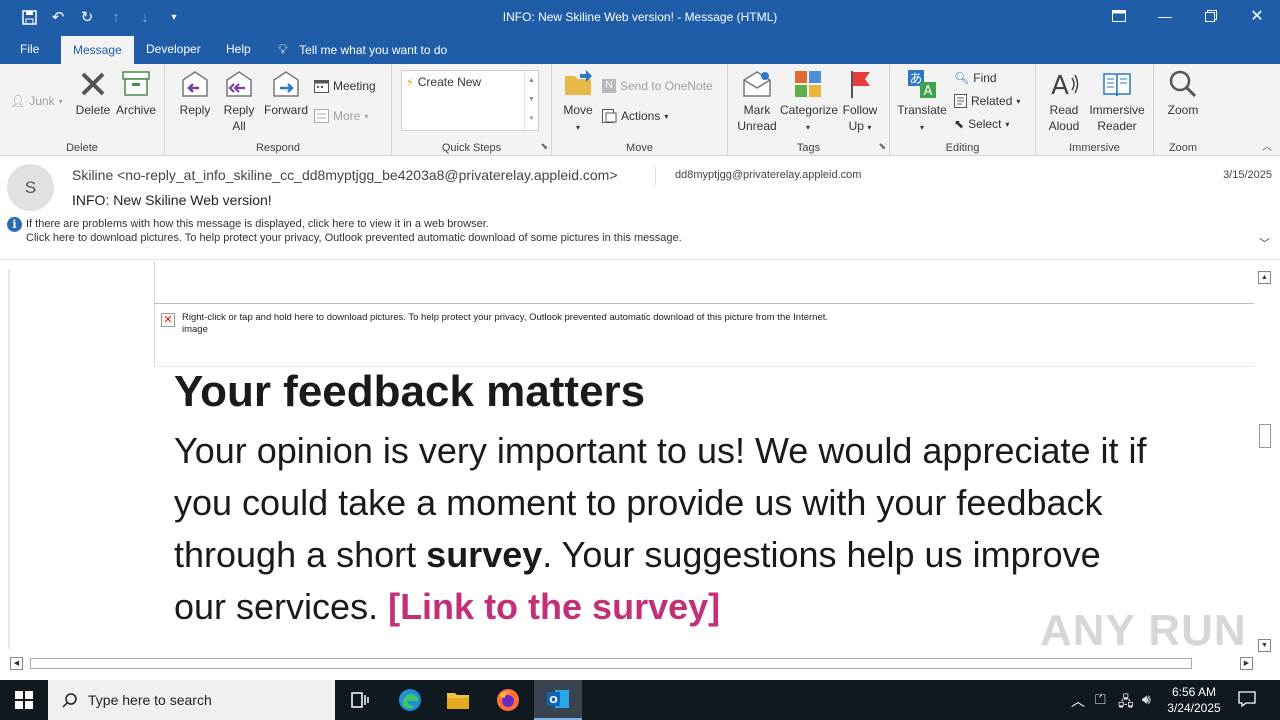  I want to click on horizontal-scrollbar: ◀ ▶, so click(632, 663).